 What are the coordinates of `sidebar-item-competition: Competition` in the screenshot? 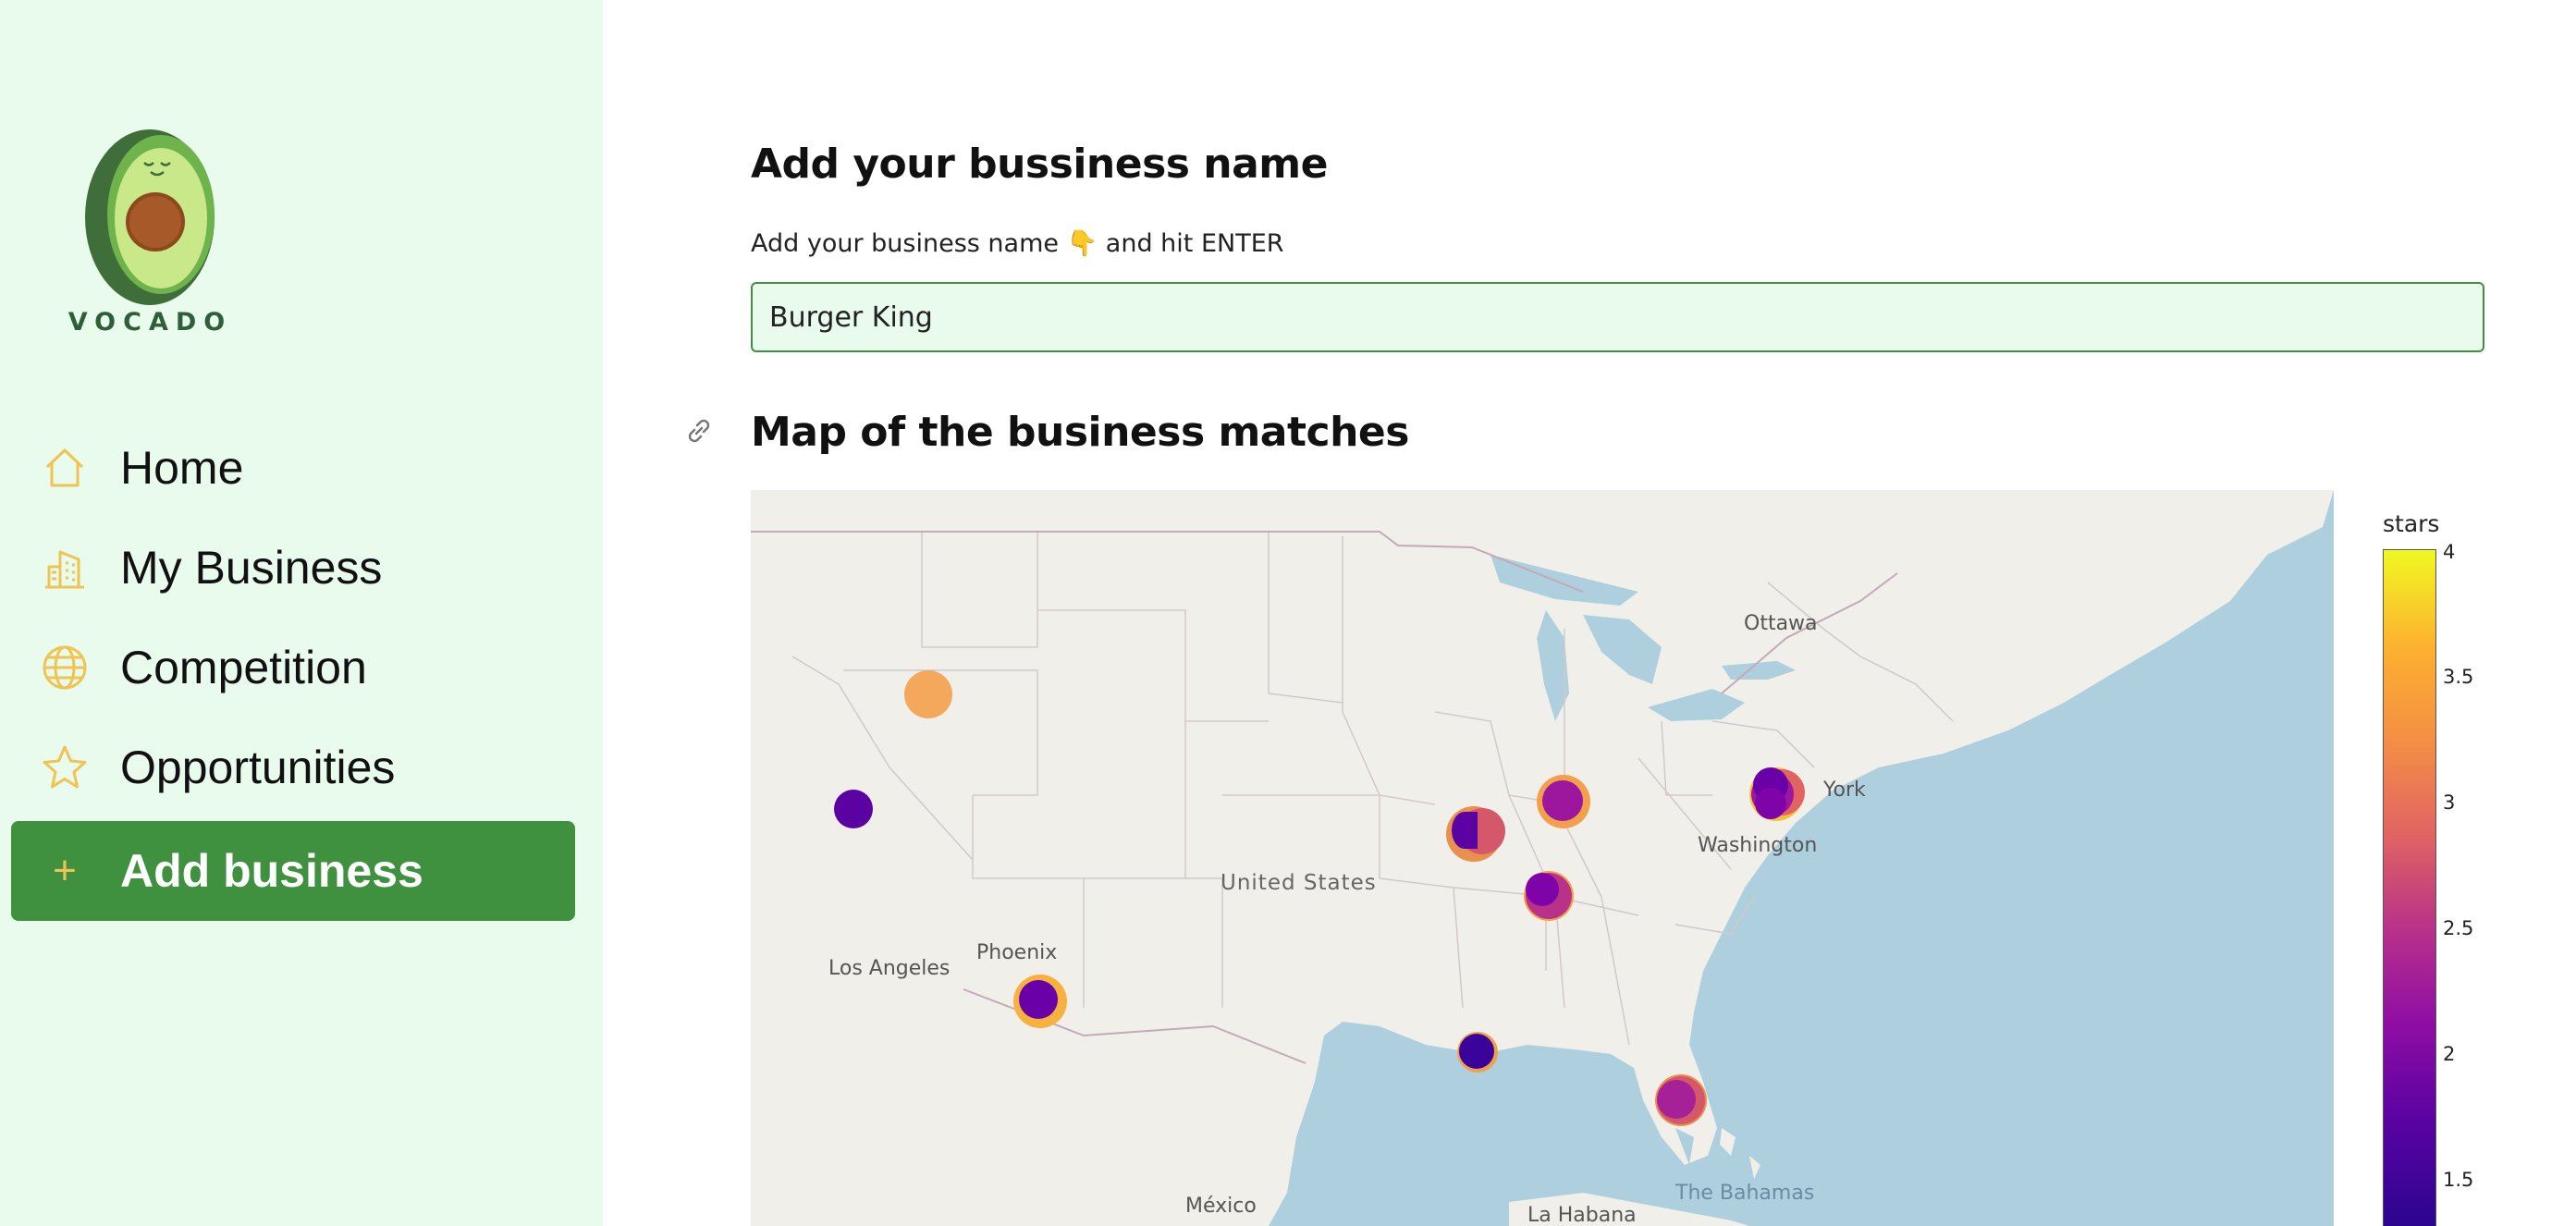 It's located at (293, 667).